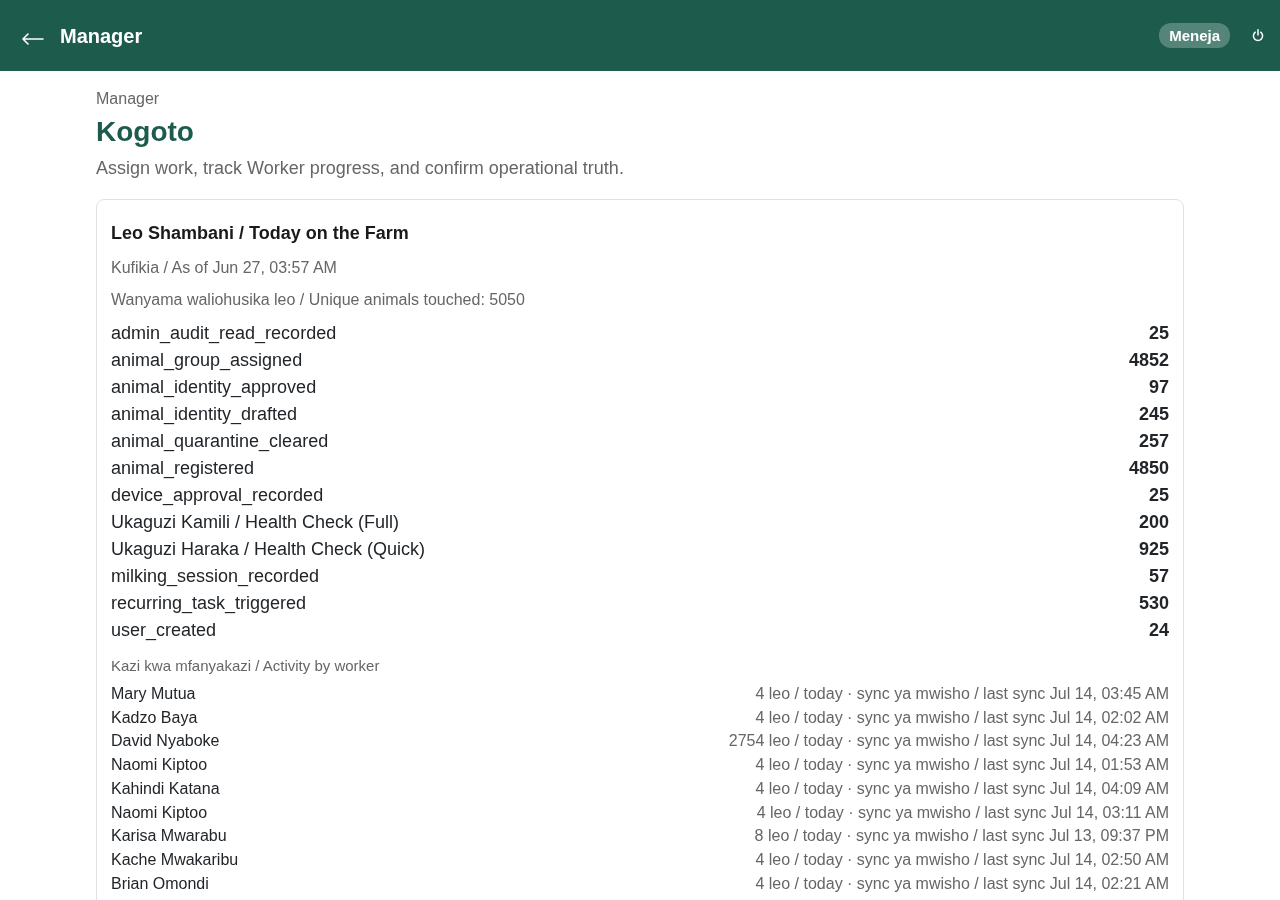 The height and width of the screenshot is (900, 1280). I want to click on worker-activity: 4 leo / today · sync ya mwisho / last sync Jul 14, 03:11 AM, so click(962, 812).